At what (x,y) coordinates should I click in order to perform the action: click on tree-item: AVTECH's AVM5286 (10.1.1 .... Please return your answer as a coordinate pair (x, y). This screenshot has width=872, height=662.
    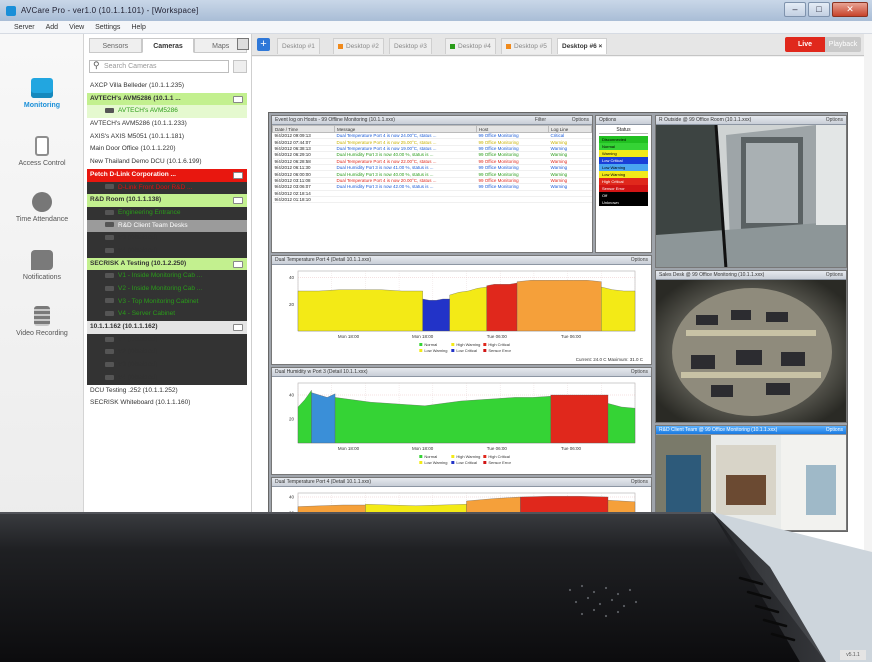
    Looking at the image, I should click on (167, 99).